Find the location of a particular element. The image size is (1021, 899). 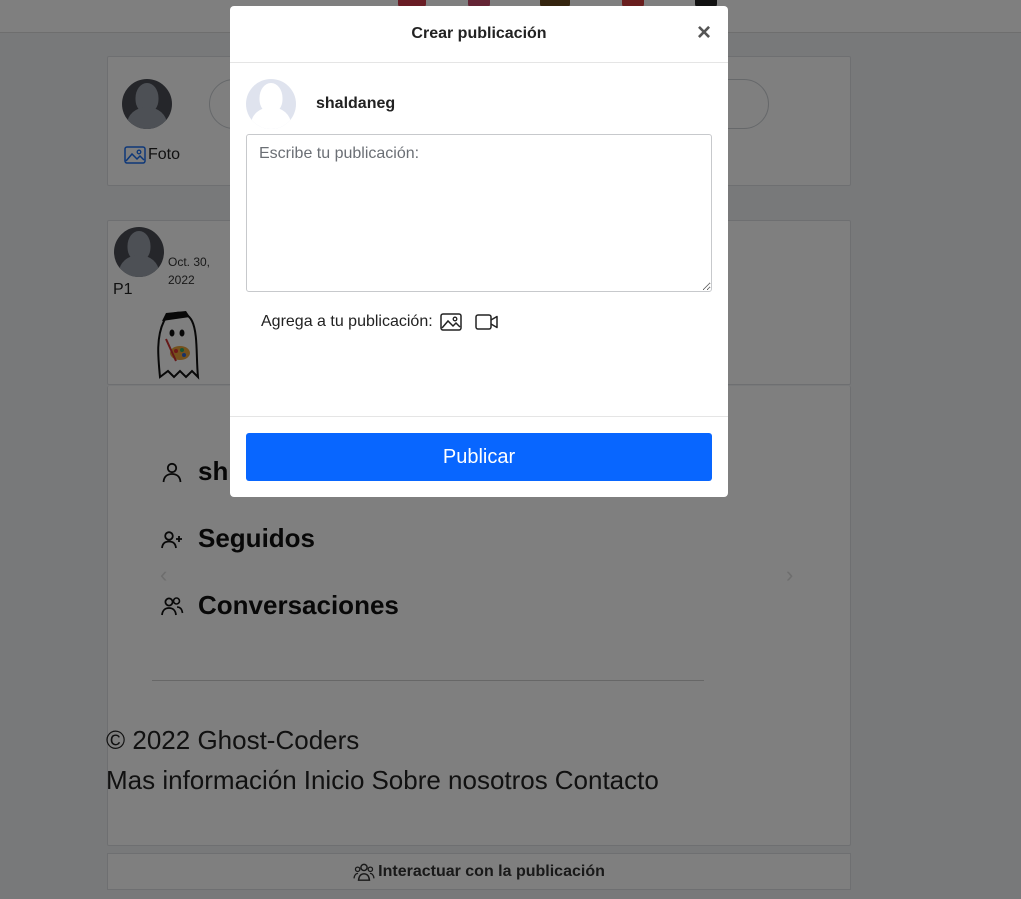

modal-title: Crear publicación is located at coordinates (479, 33).